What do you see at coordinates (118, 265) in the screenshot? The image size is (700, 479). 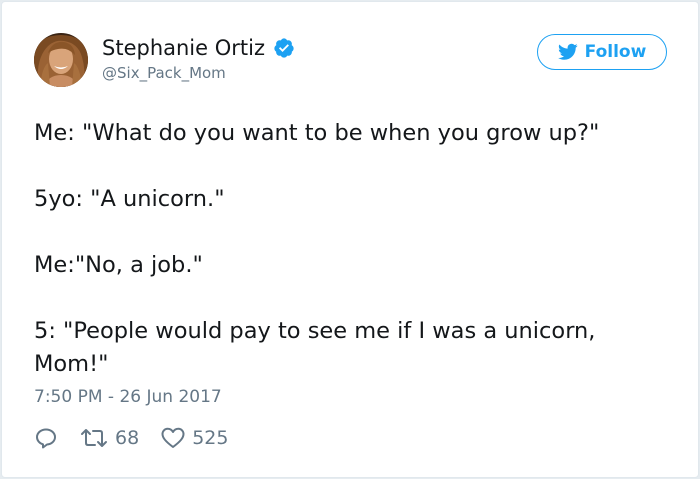 I see `tweet-line: Me:"No, a job."` at bounding box center [118, 265].